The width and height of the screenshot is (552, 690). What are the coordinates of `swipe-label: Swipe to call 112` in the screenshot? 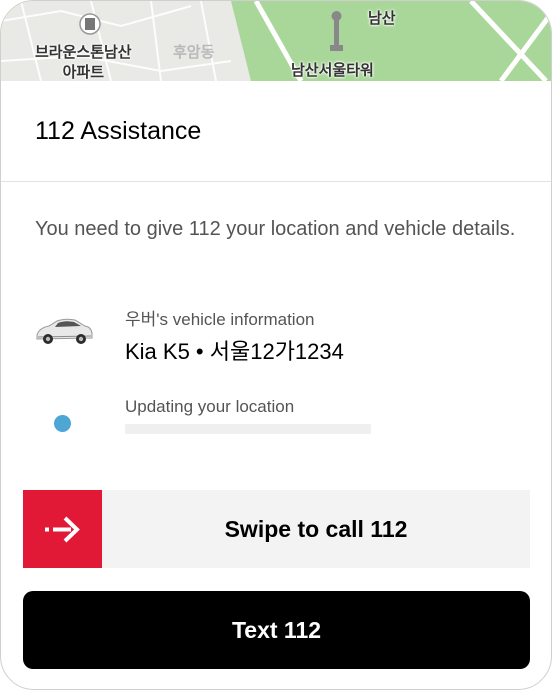 It's located at (316, 528).